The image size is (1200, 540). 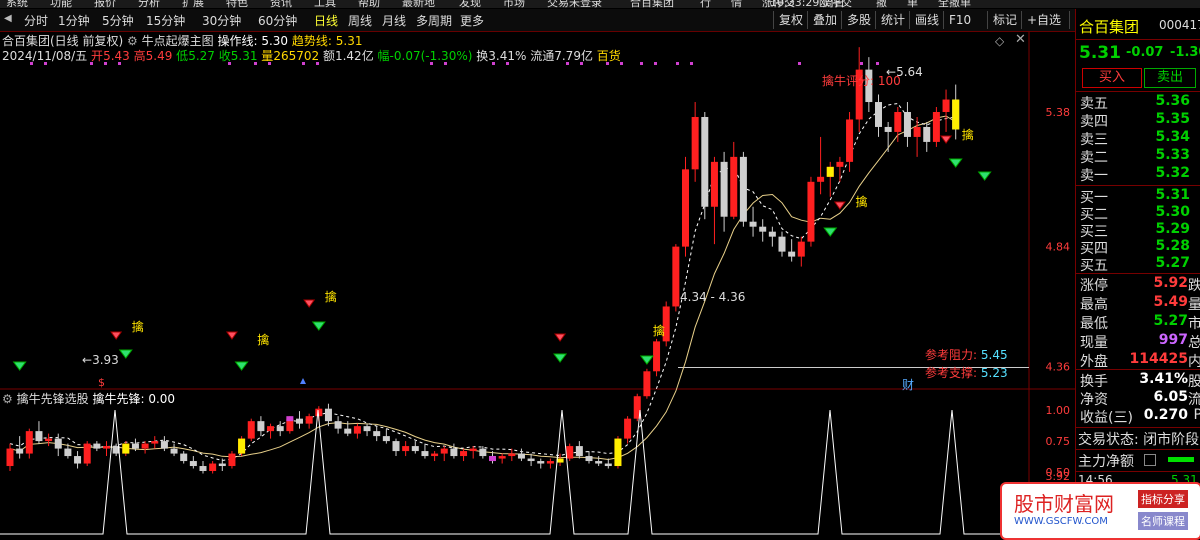 What do you see at coordinates (999, 41) in the screenshot?
I see `collapse-chevron-icon: ◇` at bounding box center [999, 41].